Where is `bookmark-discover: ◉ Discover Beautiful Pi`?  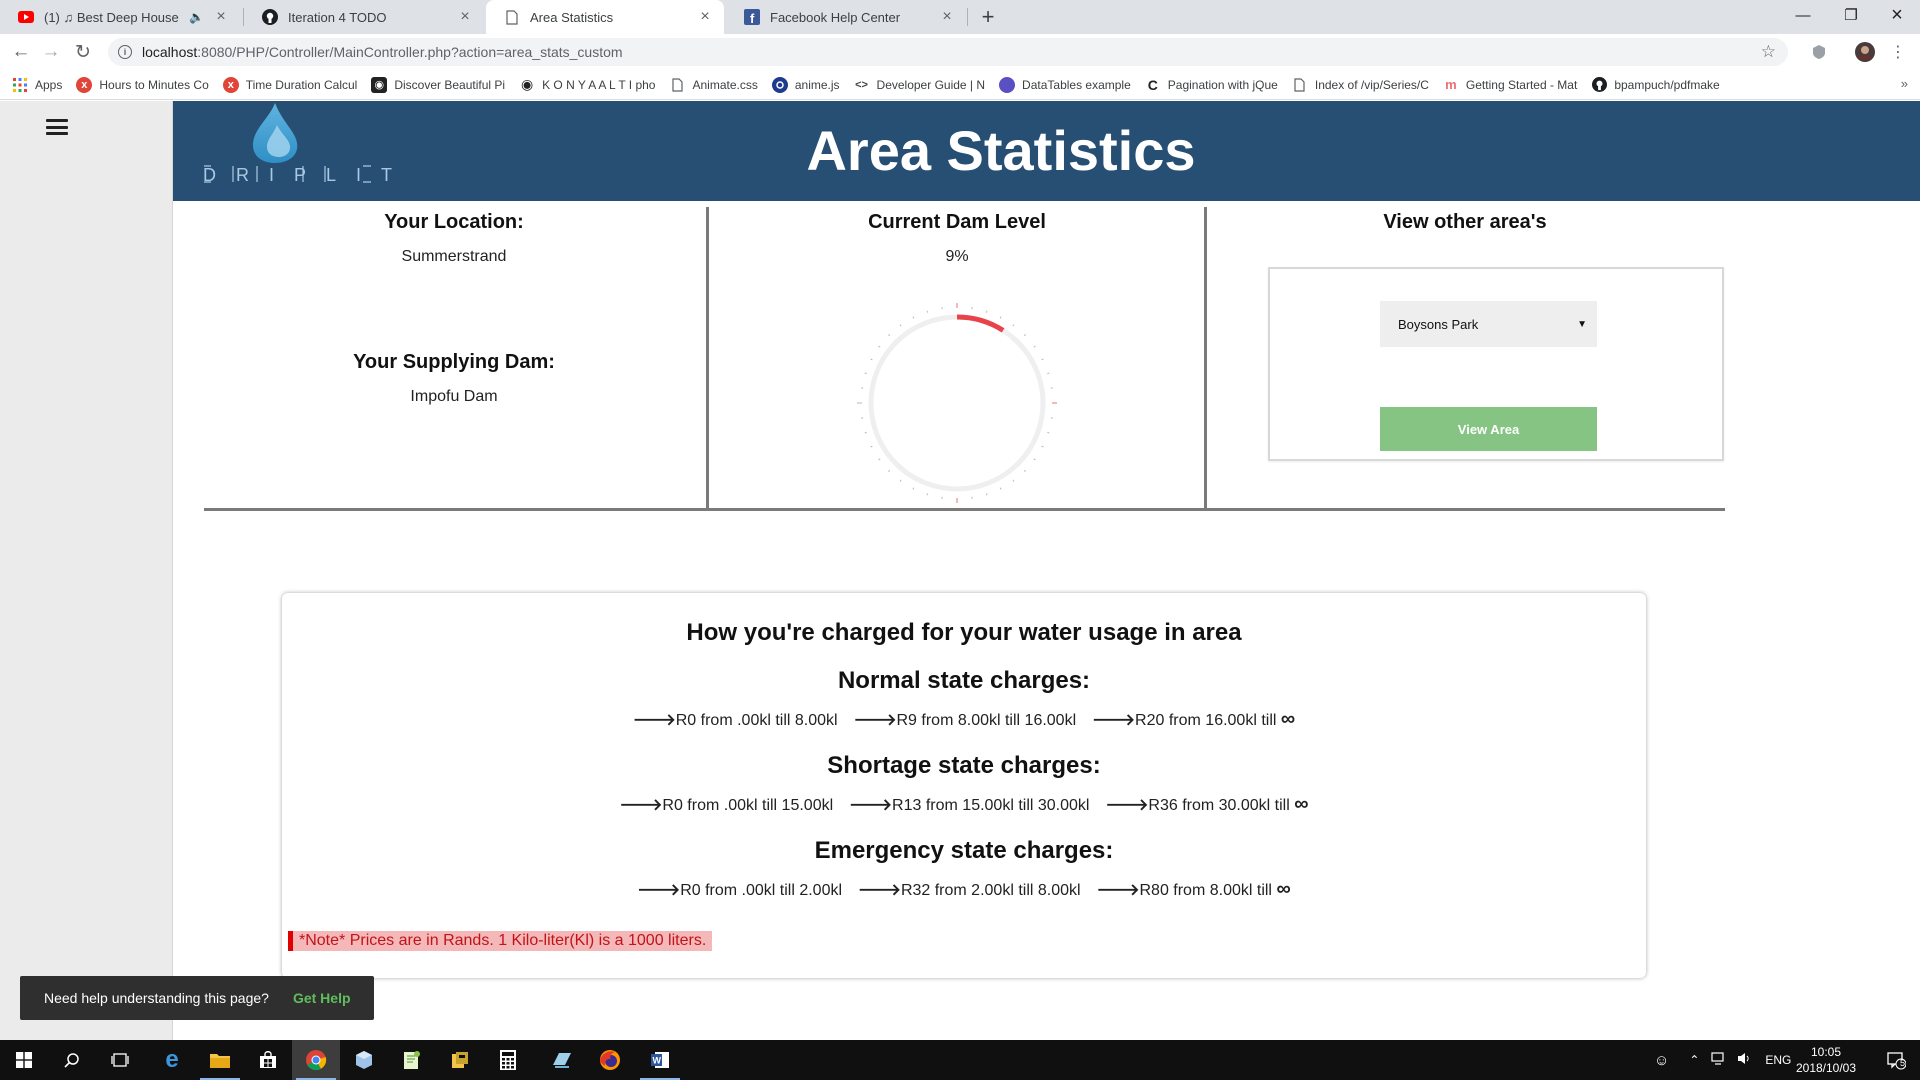
bookmark-discover: ◉ Discover Beautiful Pi is located at coordinates (438, 84).